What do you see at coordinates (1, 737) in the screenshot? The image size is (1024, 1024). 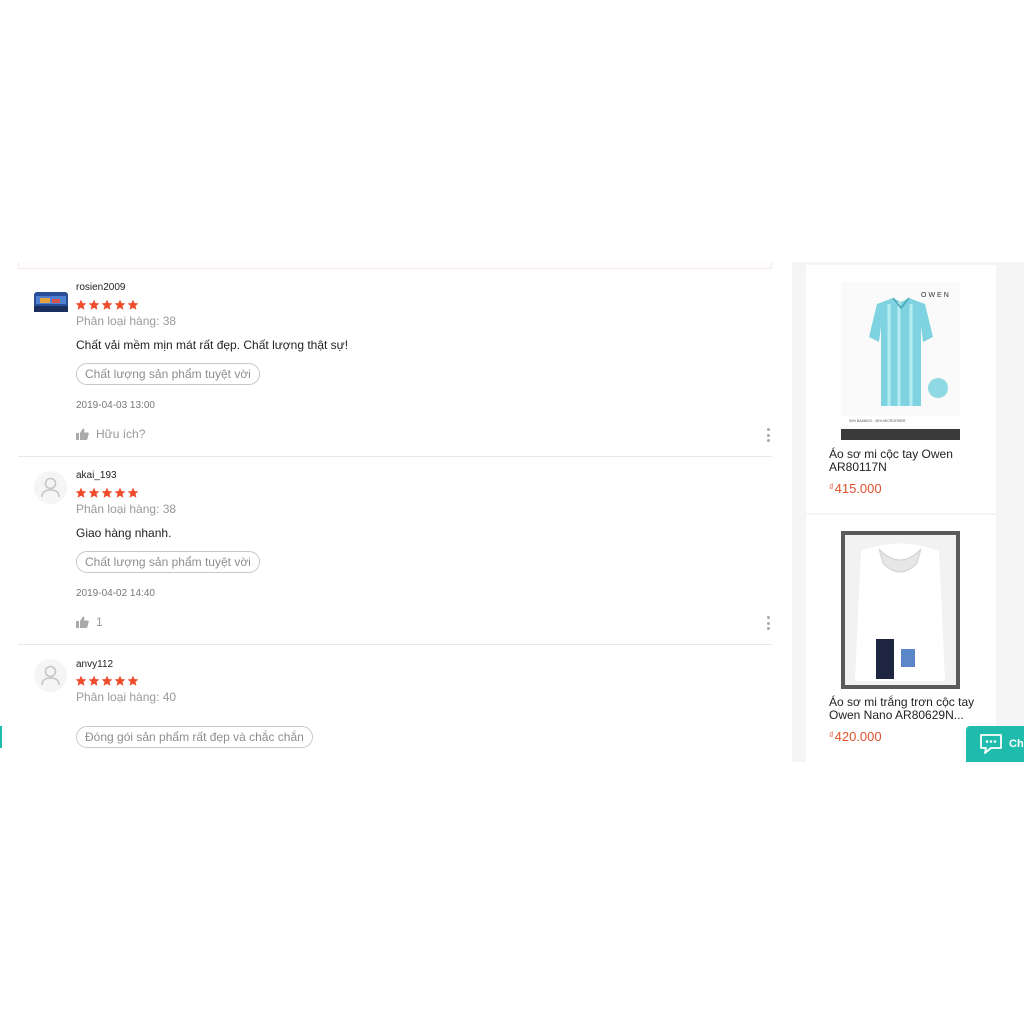 I see `side-tab-edge` at bounding box center [1, 737].